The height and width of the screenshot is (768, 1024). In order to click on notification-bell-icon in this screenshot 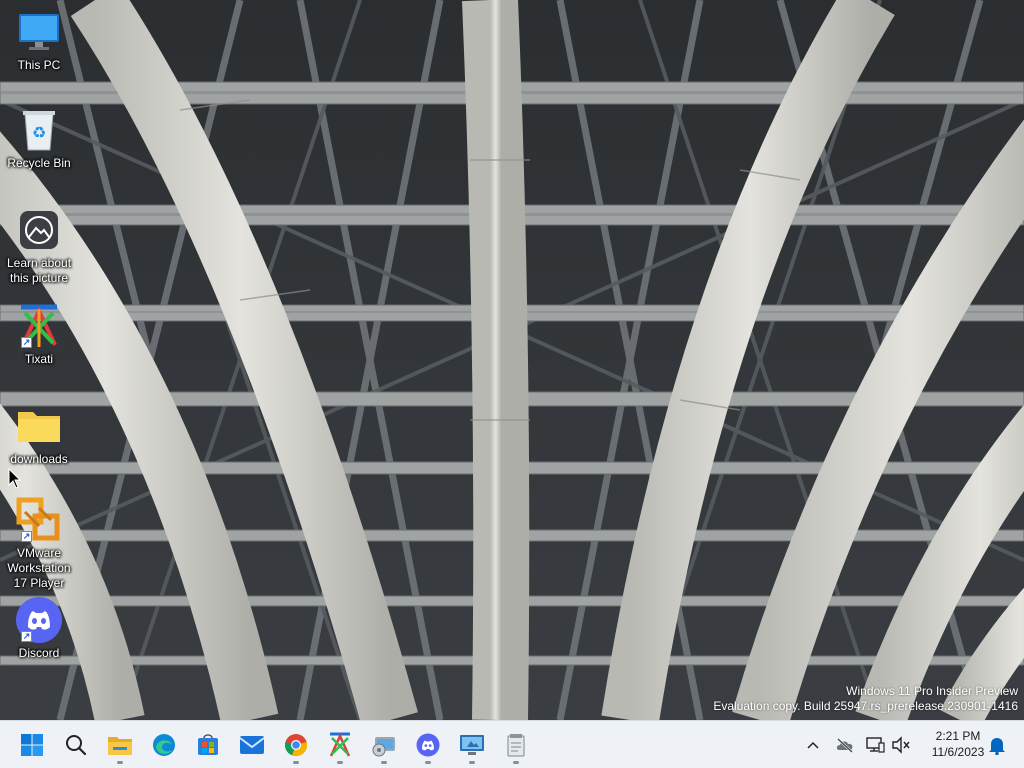, I will do `click(997, 746)`.